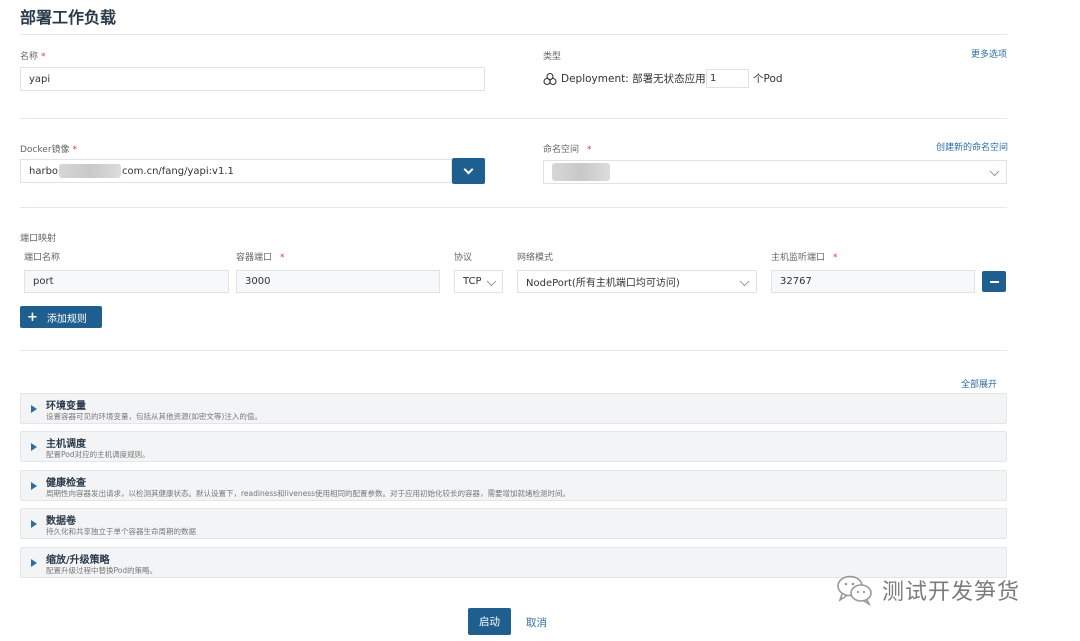 The width and height of the screenshot is (1080, 641). I want to click on remove-port-button, so click(994, 281).